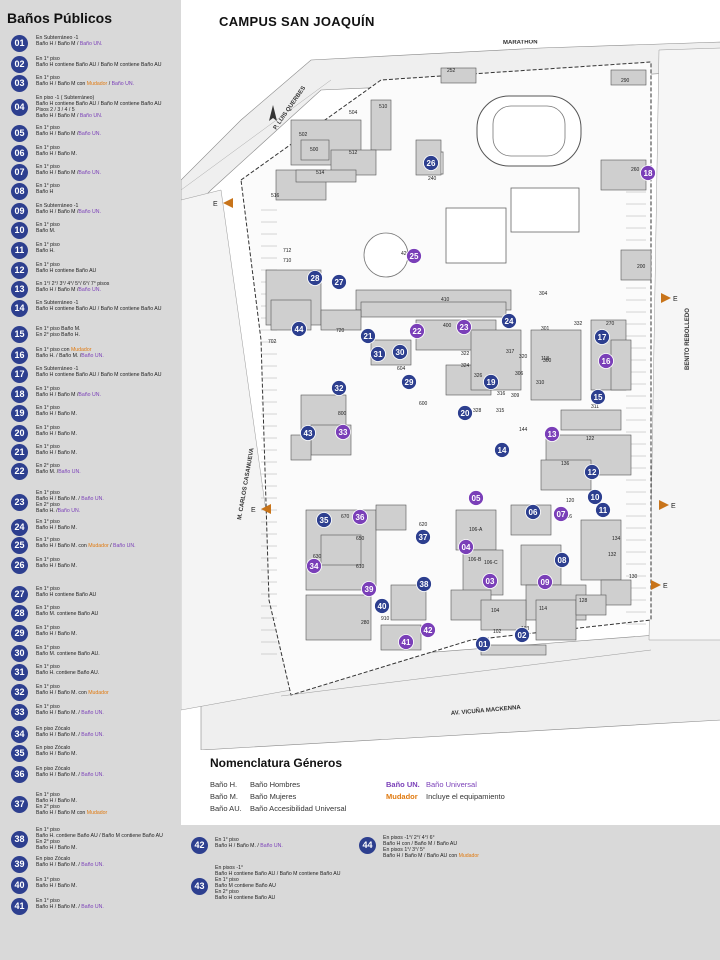  I want to click on restroom-marker-29: 29, so click(409, 382).